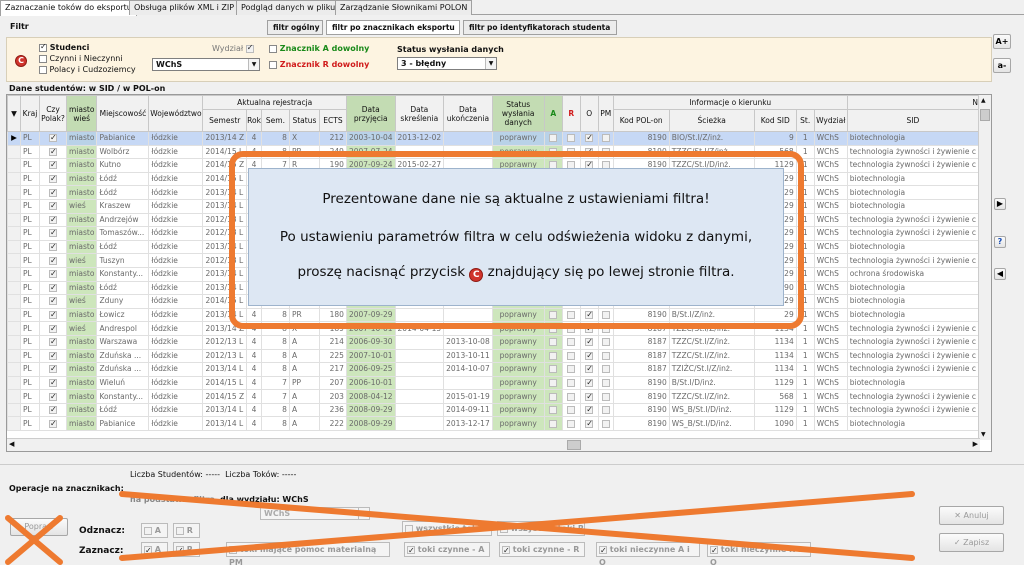  Describe the element at coordinates (275, 120) in the screenshot. I see `col-sem: Sem.` at that location.